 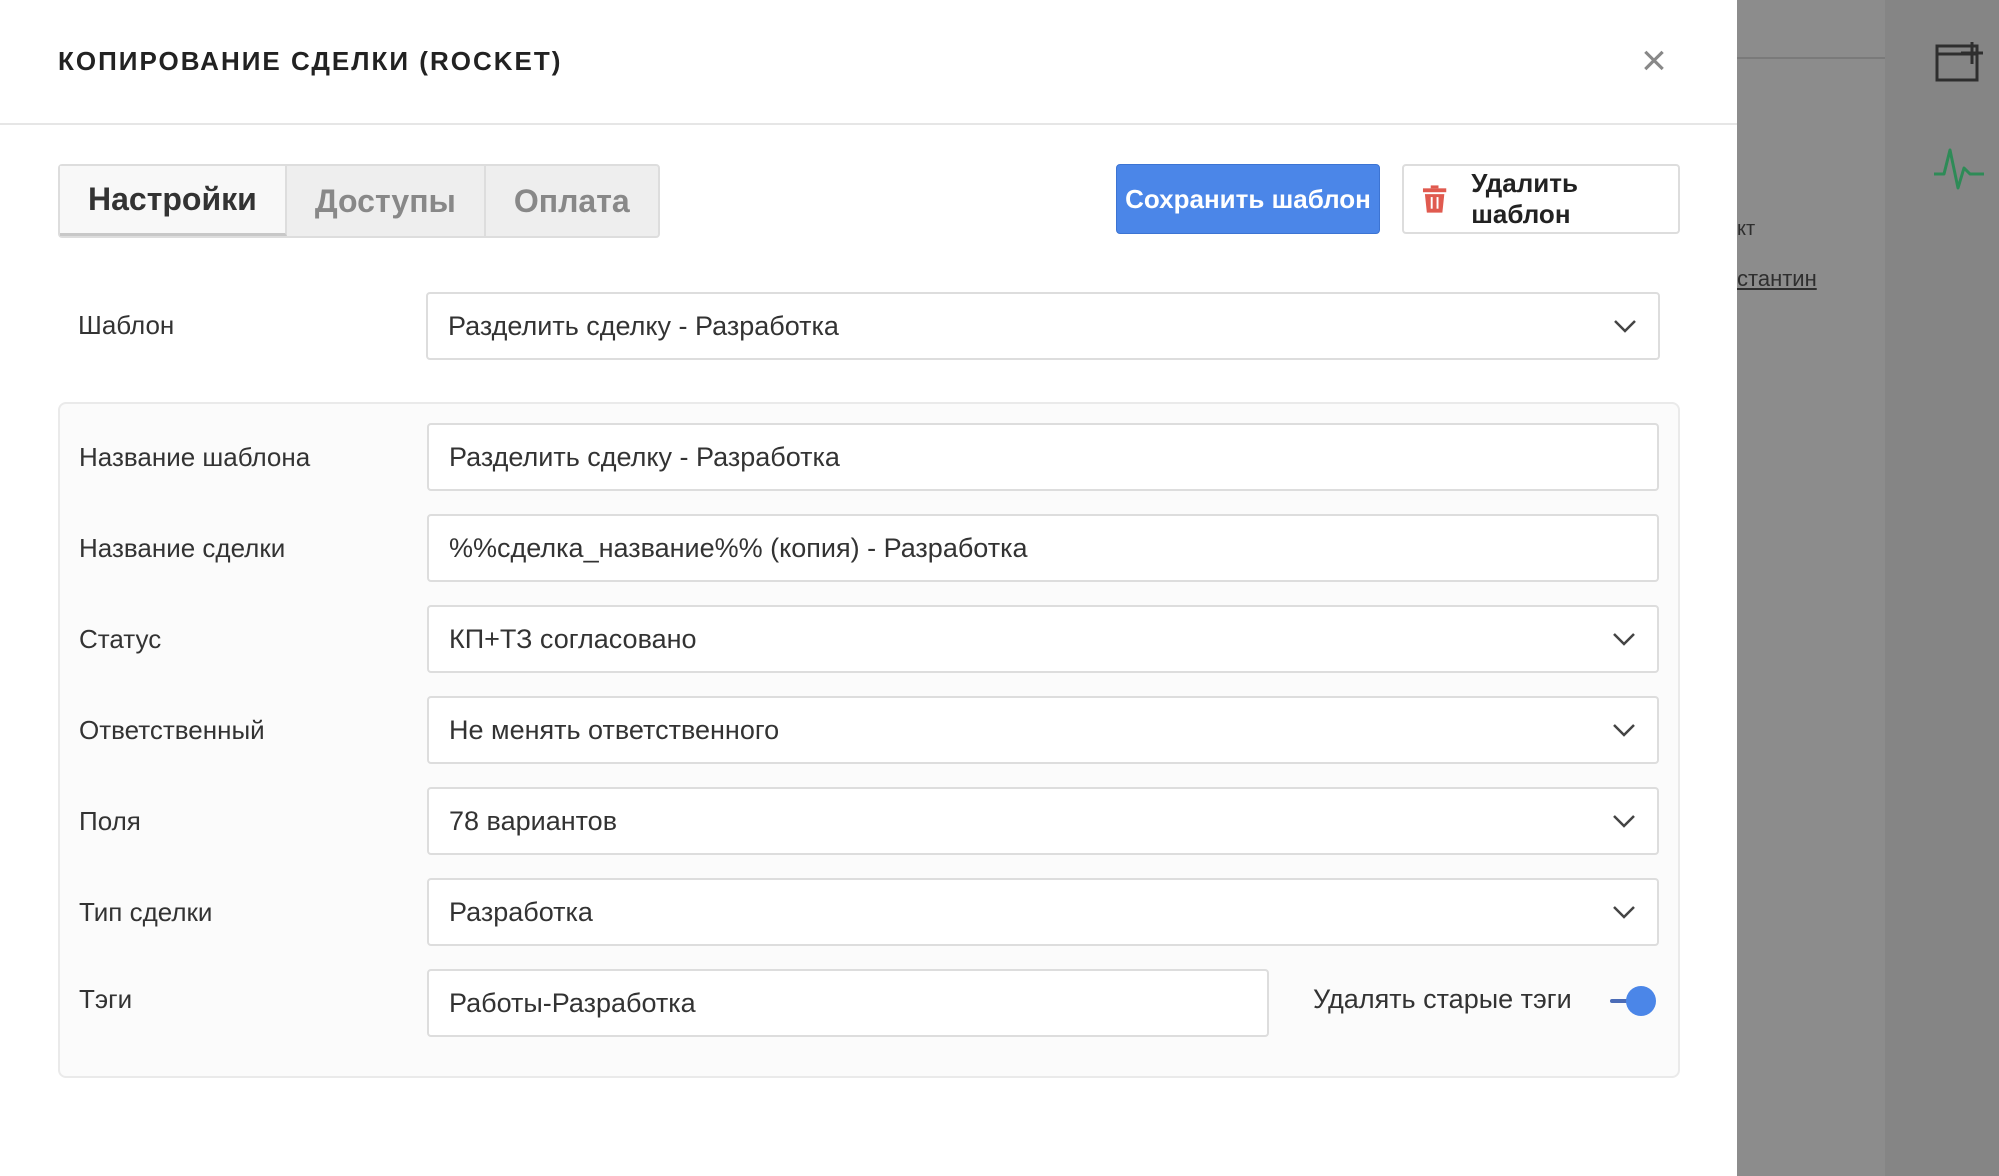 What do you see at coordinates (1043, 326) in the screenshot?
I see `template-select: Разделить сделку - Разработка` at bounding box center [1043, 326].